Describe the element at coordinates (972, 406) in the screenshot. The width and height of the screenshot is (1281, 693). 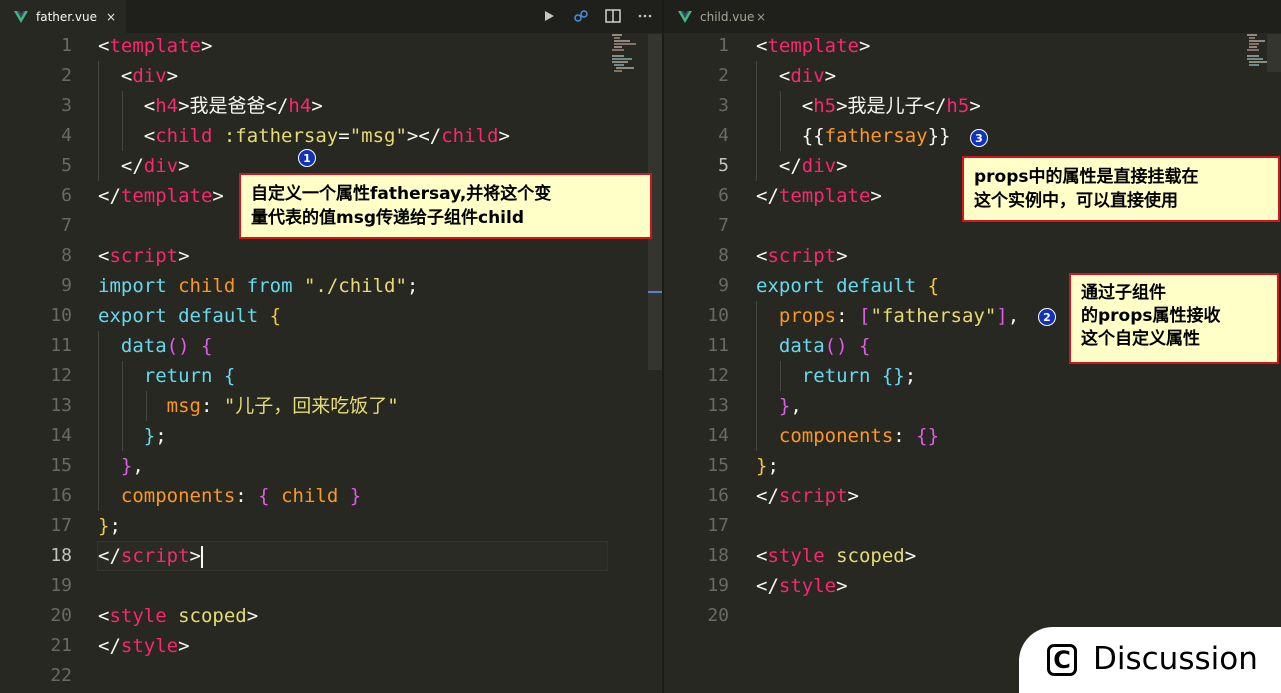
I see `code-line: 13 },` at that location.